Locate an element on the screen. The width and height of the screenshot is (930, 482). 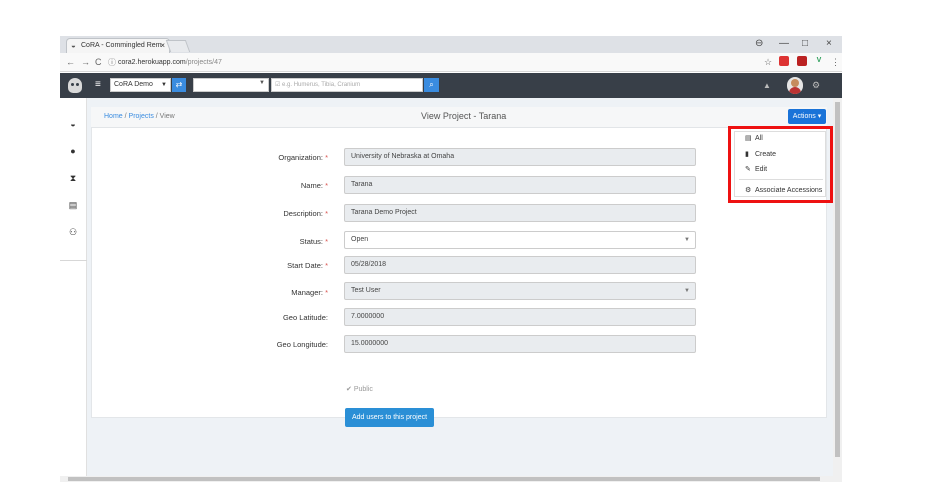
description-field: Tarana Demo Project is located at coordinates (520, 213).